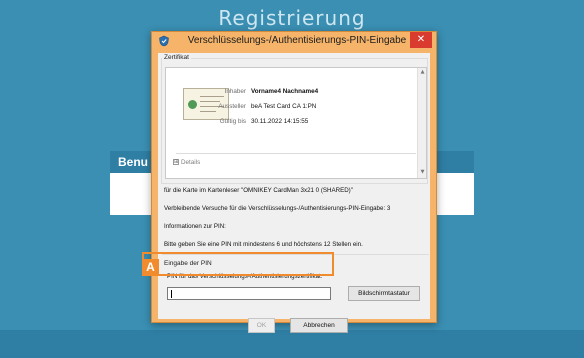 The width and height of the screenshot is (584, 358). I want to click on scroll-down-arrow-icon: ▼, so click(422, 173).